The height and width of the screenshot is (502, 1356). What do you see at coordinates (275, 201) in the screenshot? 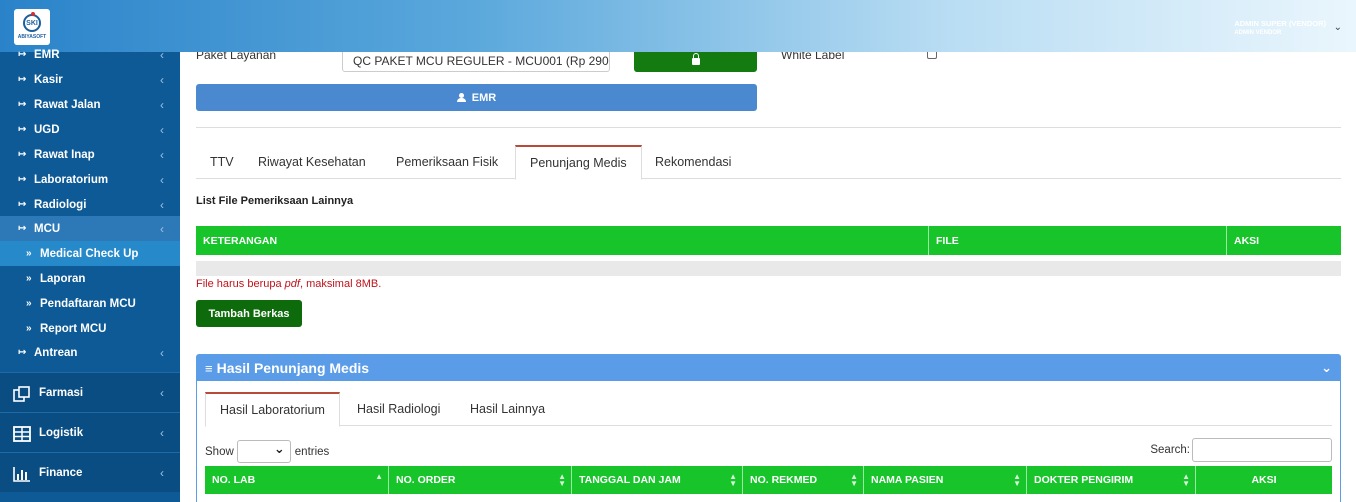
I see `section-title: List File Pemeriksaan Lainnya` at bounding box center [275, 201].